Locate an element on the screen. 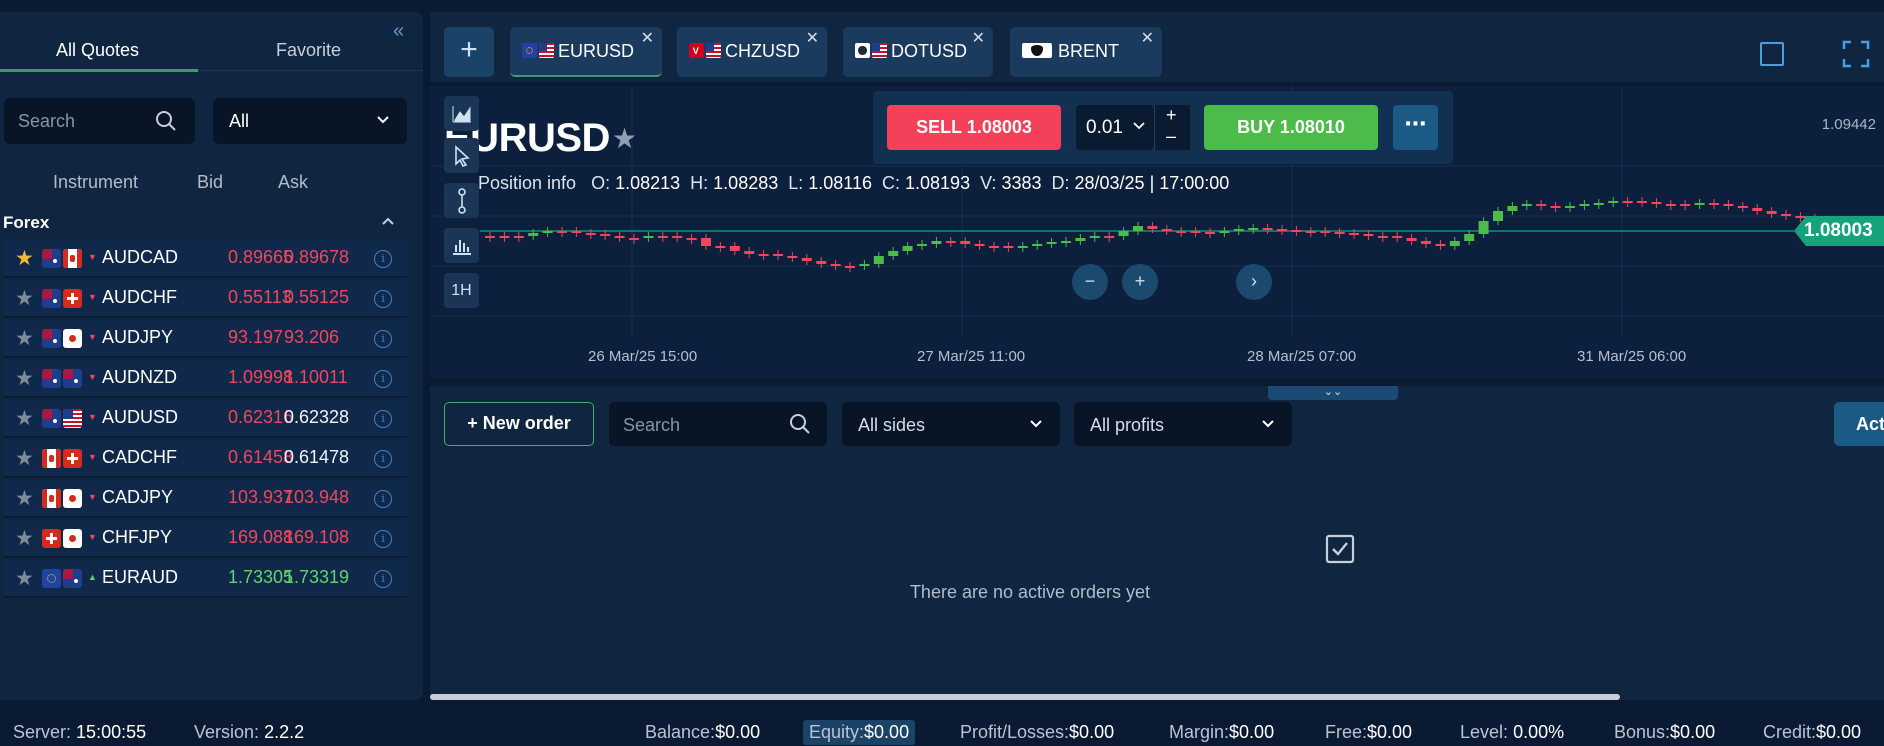 This screenshot has height=746, width=1884. version: Version: 2.2.2 is located at coordinates (249, 732).